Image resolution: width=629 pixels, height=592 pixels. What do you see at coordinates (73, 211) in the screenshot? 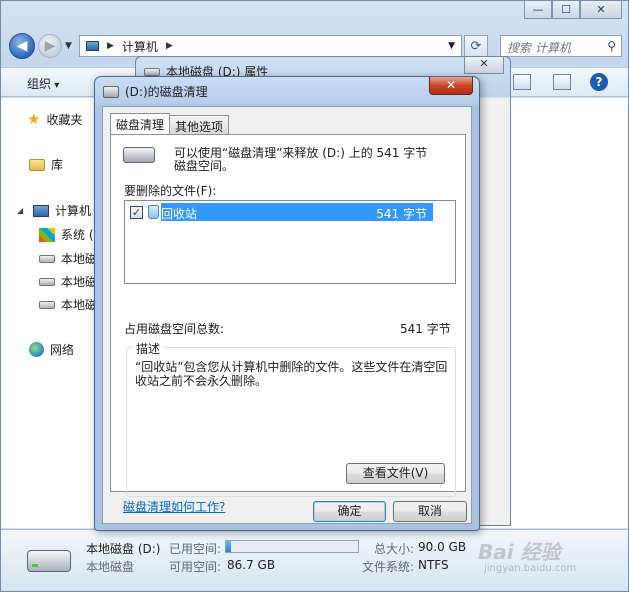
I see `nav-computer-label: 计算机` at bounding box center [73, 211].